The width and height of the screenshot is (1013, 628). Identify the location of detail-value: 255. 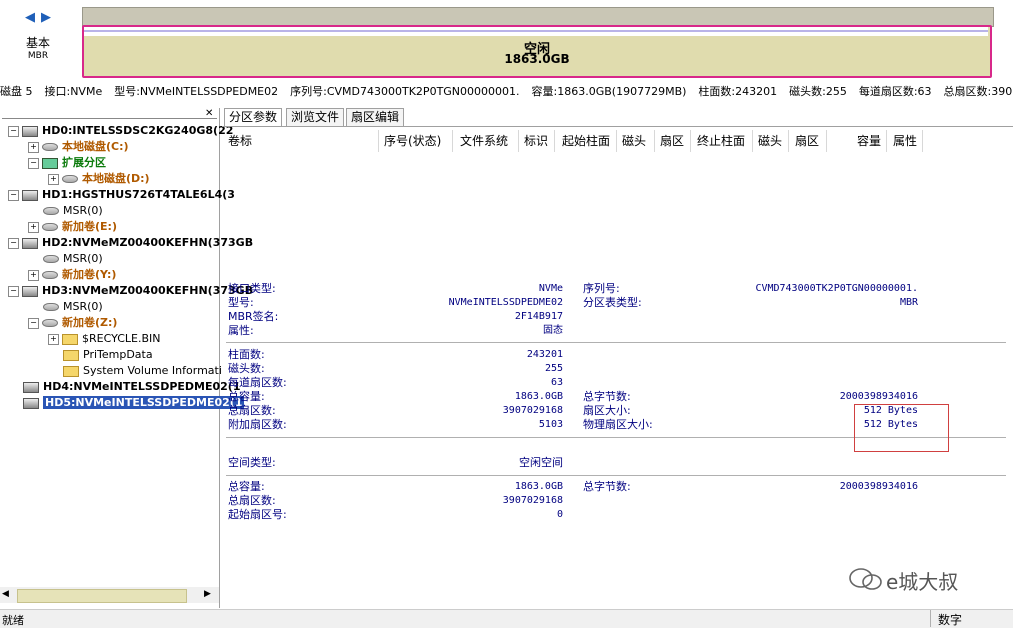
(553, 368).